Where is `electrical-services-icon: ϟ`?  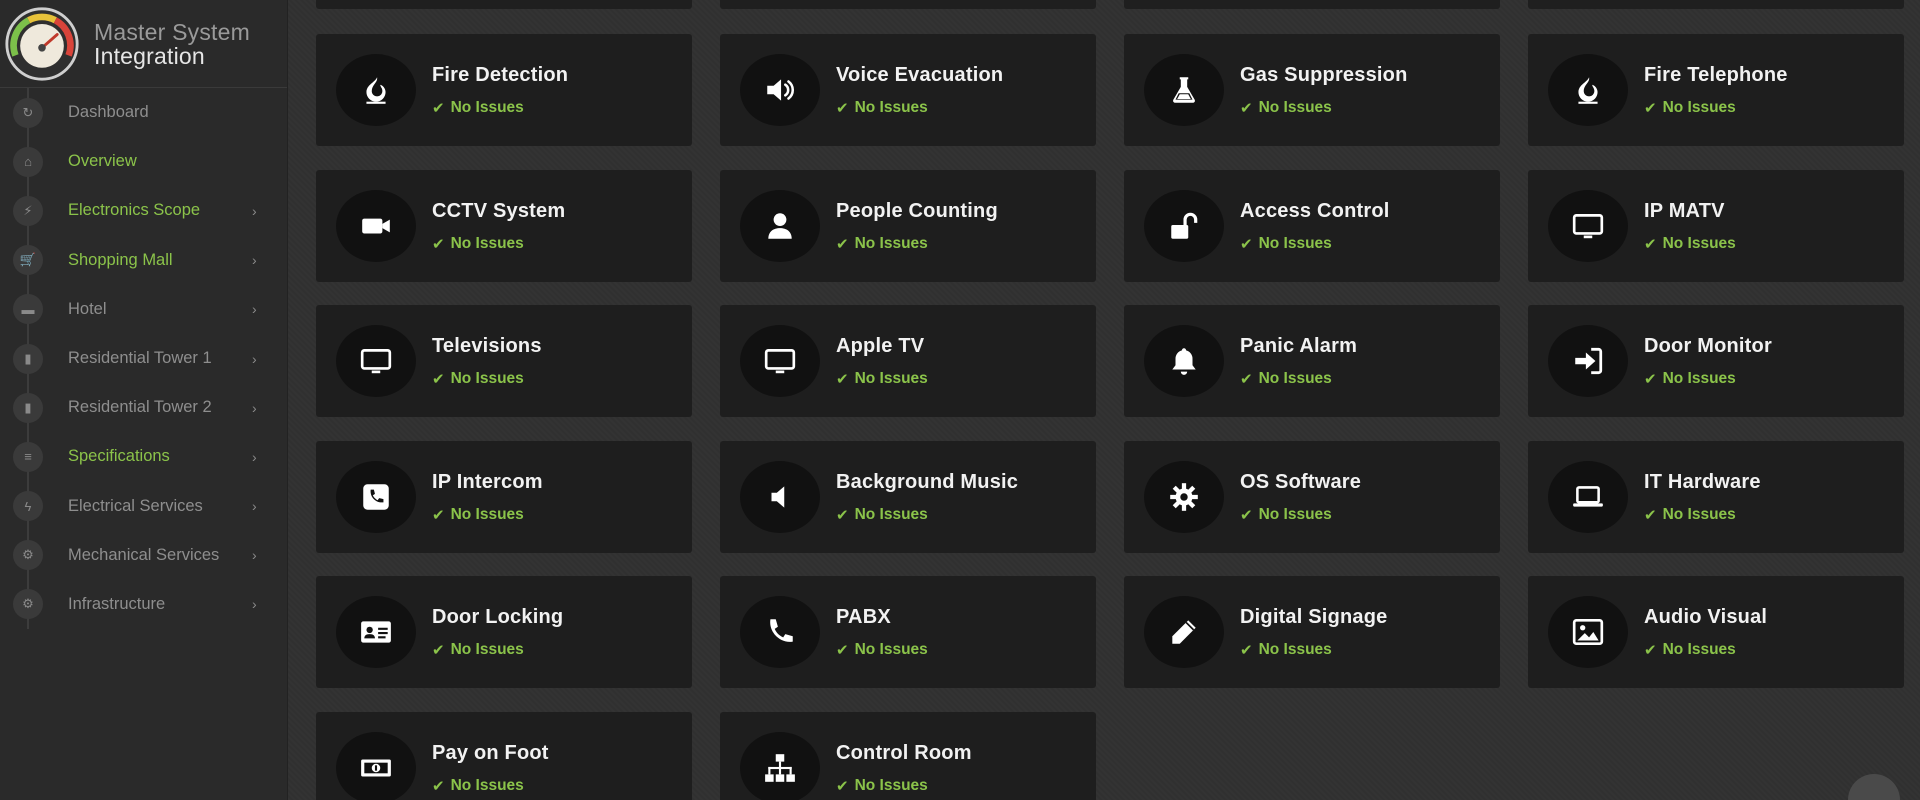 electrical-services-icon: ϟ is located at coordinates (28, 506).